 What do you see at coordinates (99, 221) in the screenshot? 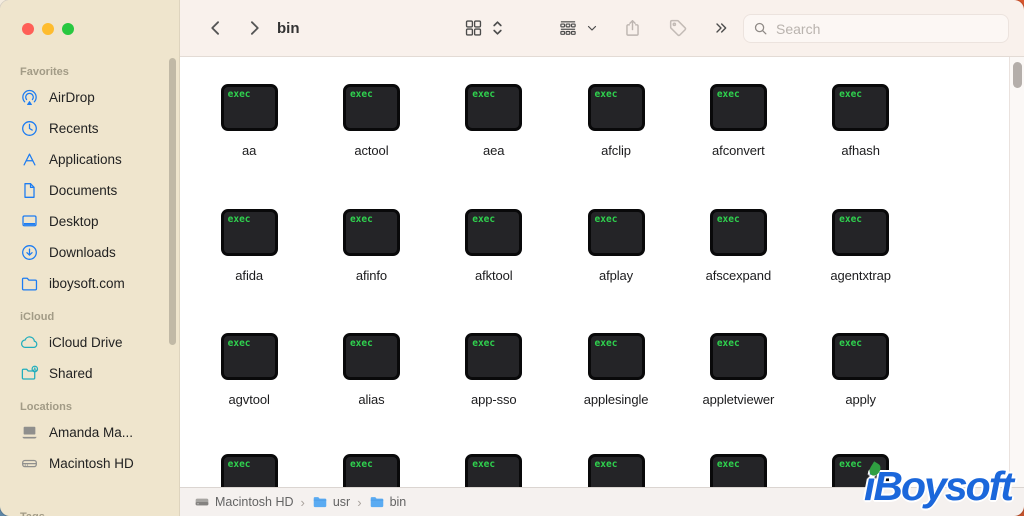
I see `sidebar-item-desktop: Desktop` at bounding box center [99, 221].